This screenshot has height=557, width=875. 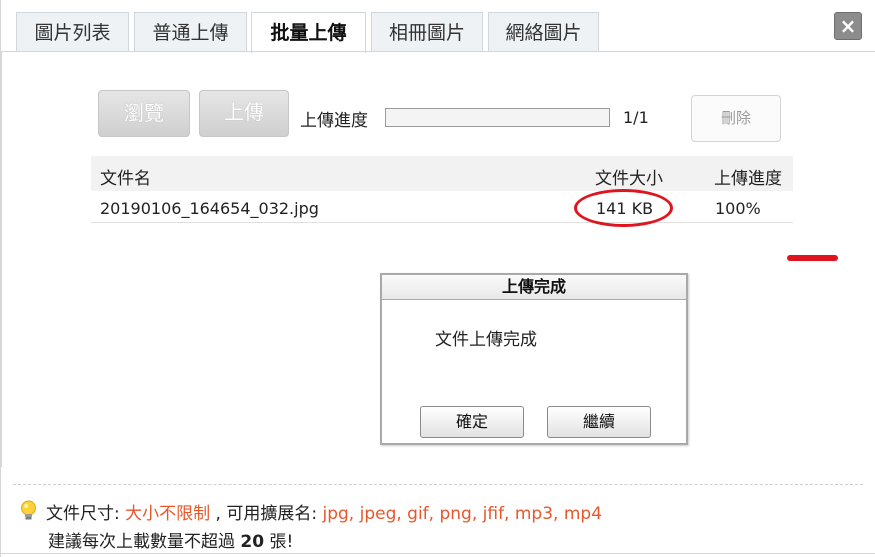 What do you see at coordinates (72, 32) in the screenshot?
I see `tab-image-list: 圖片列表` at bounding box center [72, 32].